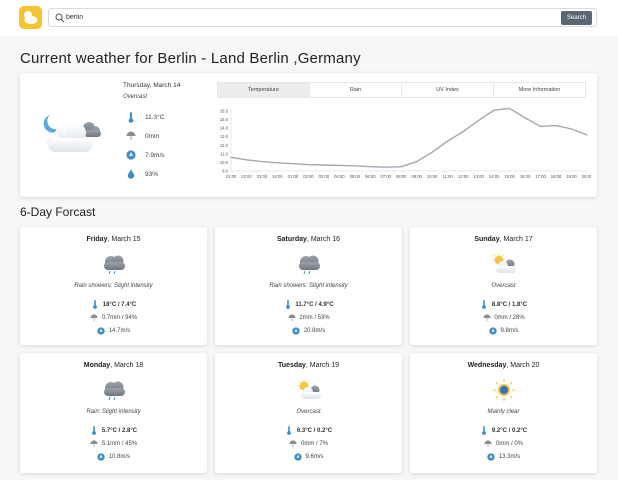 Image resolution: width=618 pixels, height=480 pixels. What do you see at coordinates (355, 176) in the screenshot?
I see `x-tick-label: 05:00` at bounding box center [355, 176].